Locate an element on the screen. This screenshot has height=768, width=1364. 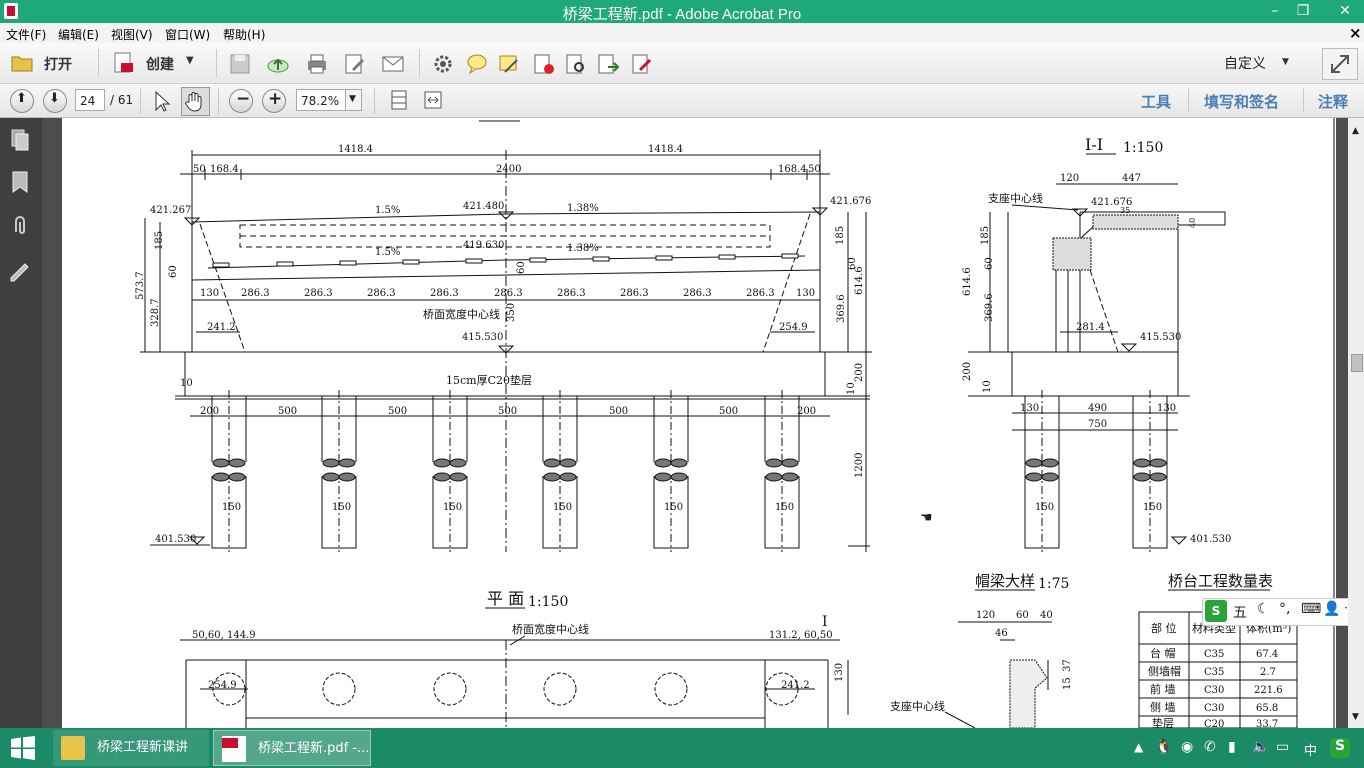
user-icon: 👤 is located at coordinates (1331, 609).